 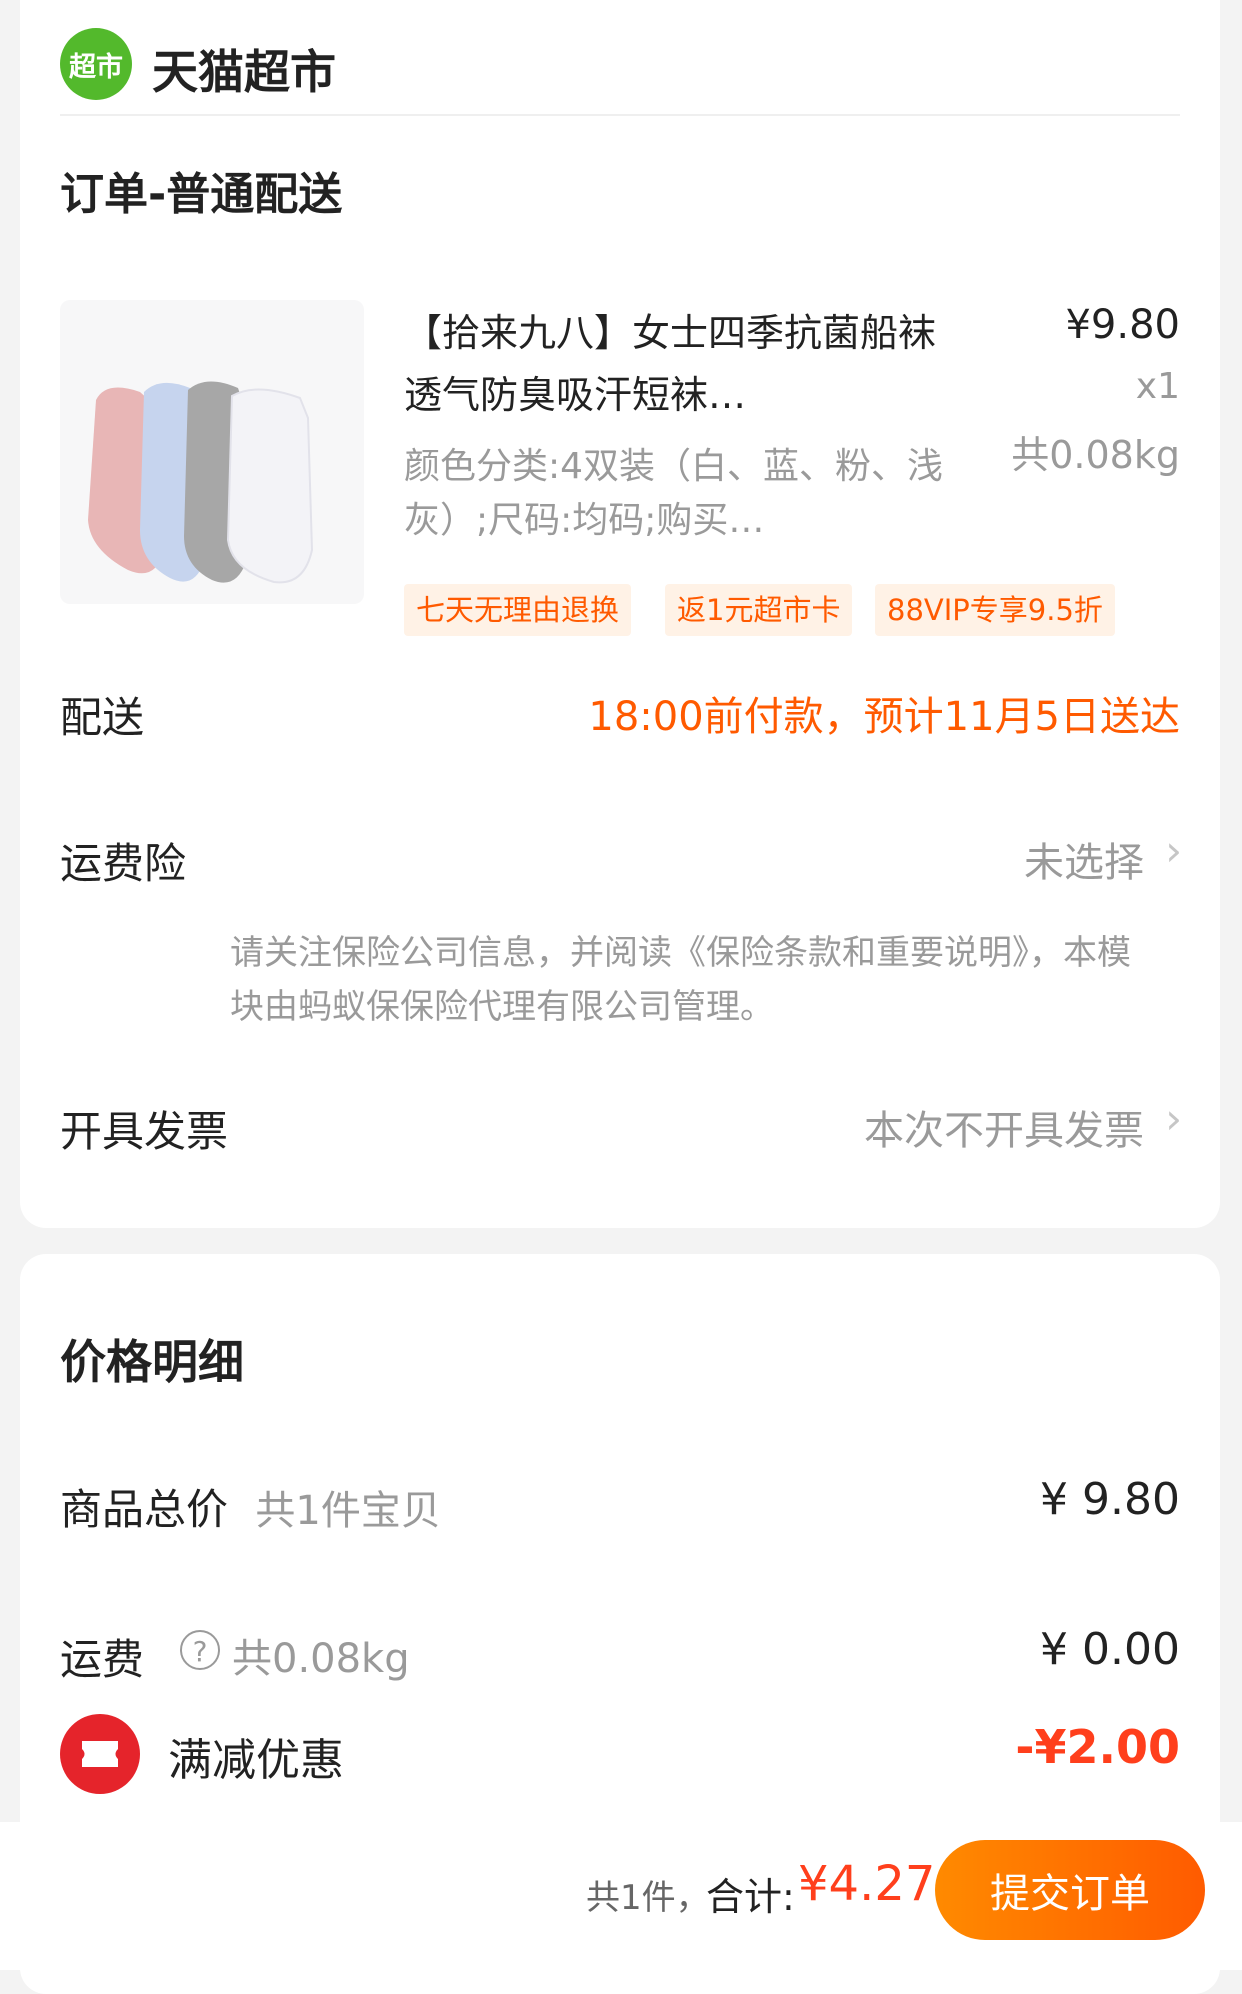 I want to click on product-weight: 共0.08kg, so click(x=1095, y=455).